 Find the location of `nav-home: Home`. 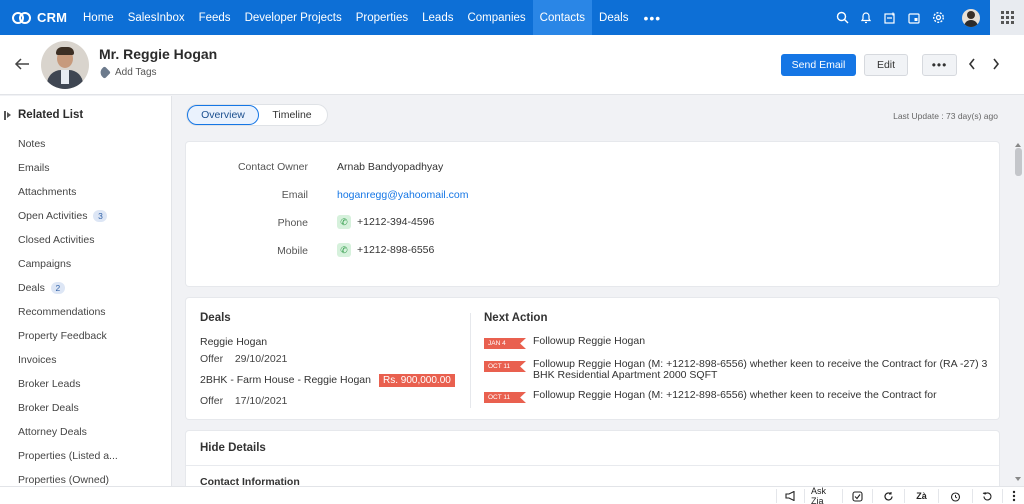

nav-home: Home is located at coordinates (98, 17).